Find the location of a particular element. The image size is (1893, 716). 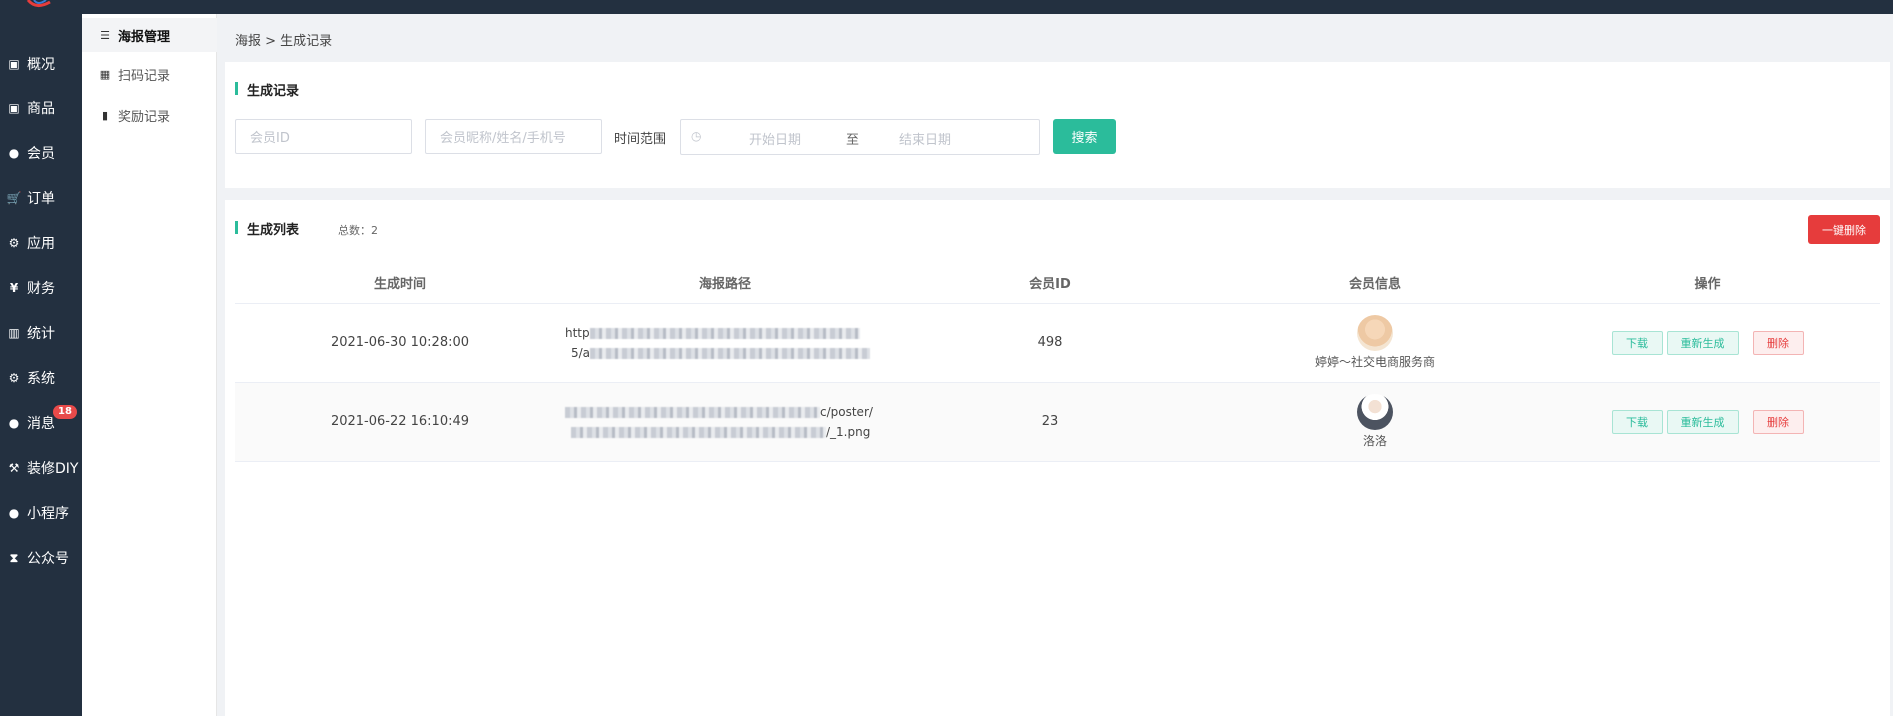

column-header: 操作 is located at coordinates (1707, 283).